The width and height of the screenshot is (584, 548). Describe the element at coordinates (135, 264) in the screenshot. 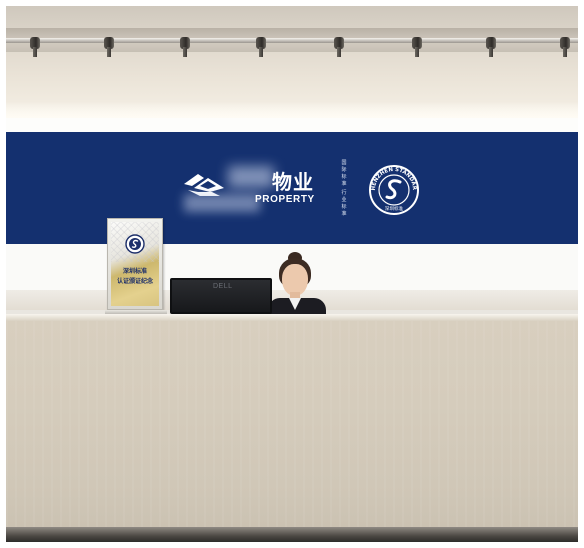

I see `sign-card: 深圳标准 认证颁证纪念` at that location.